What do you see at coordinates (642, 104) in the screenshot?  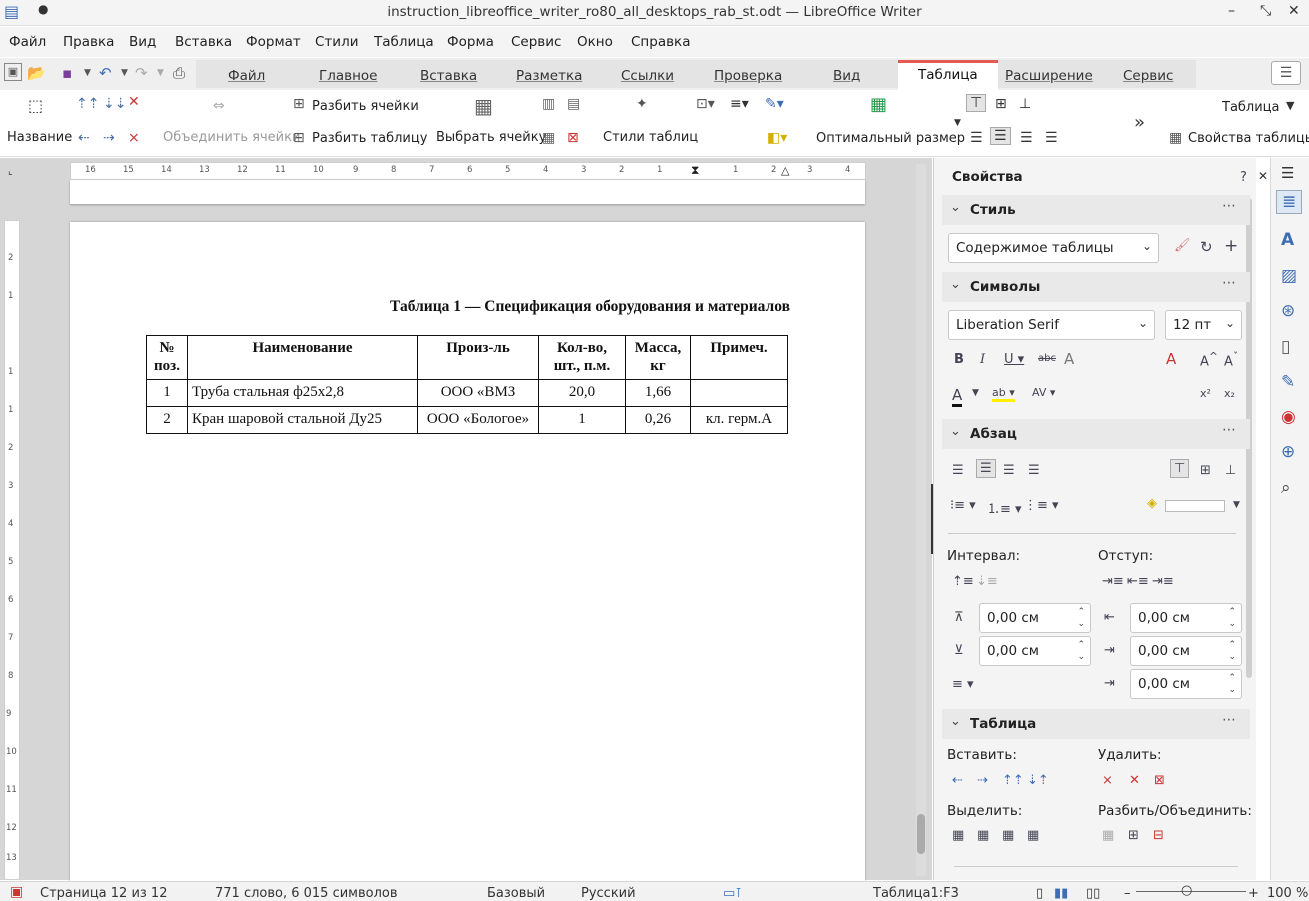 I see `autoformat-wand-icon: ✦` at bounding box center [642, 104].